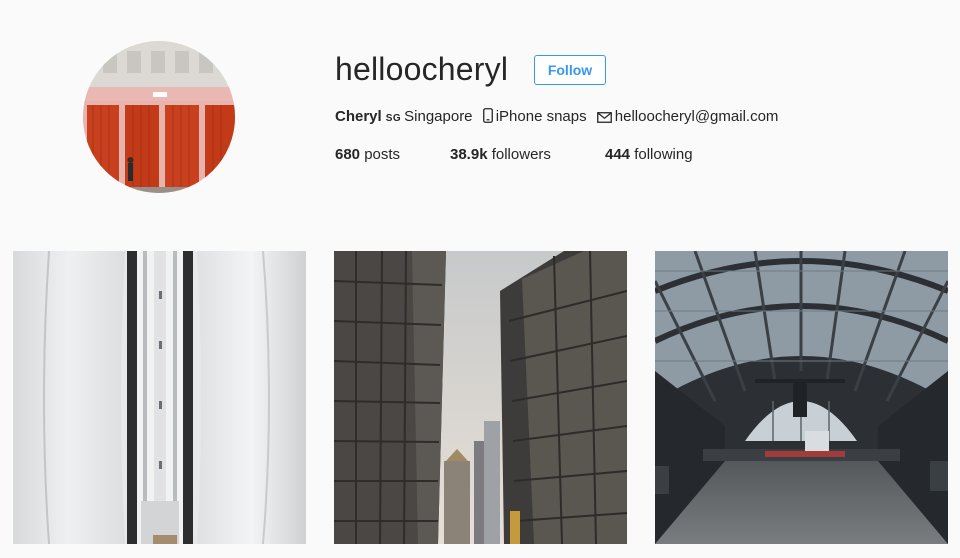  Describe the element at coordinates (697, 116) in the screenshot. I see `profile-email: helloocheryl@gmail.com` at that location.